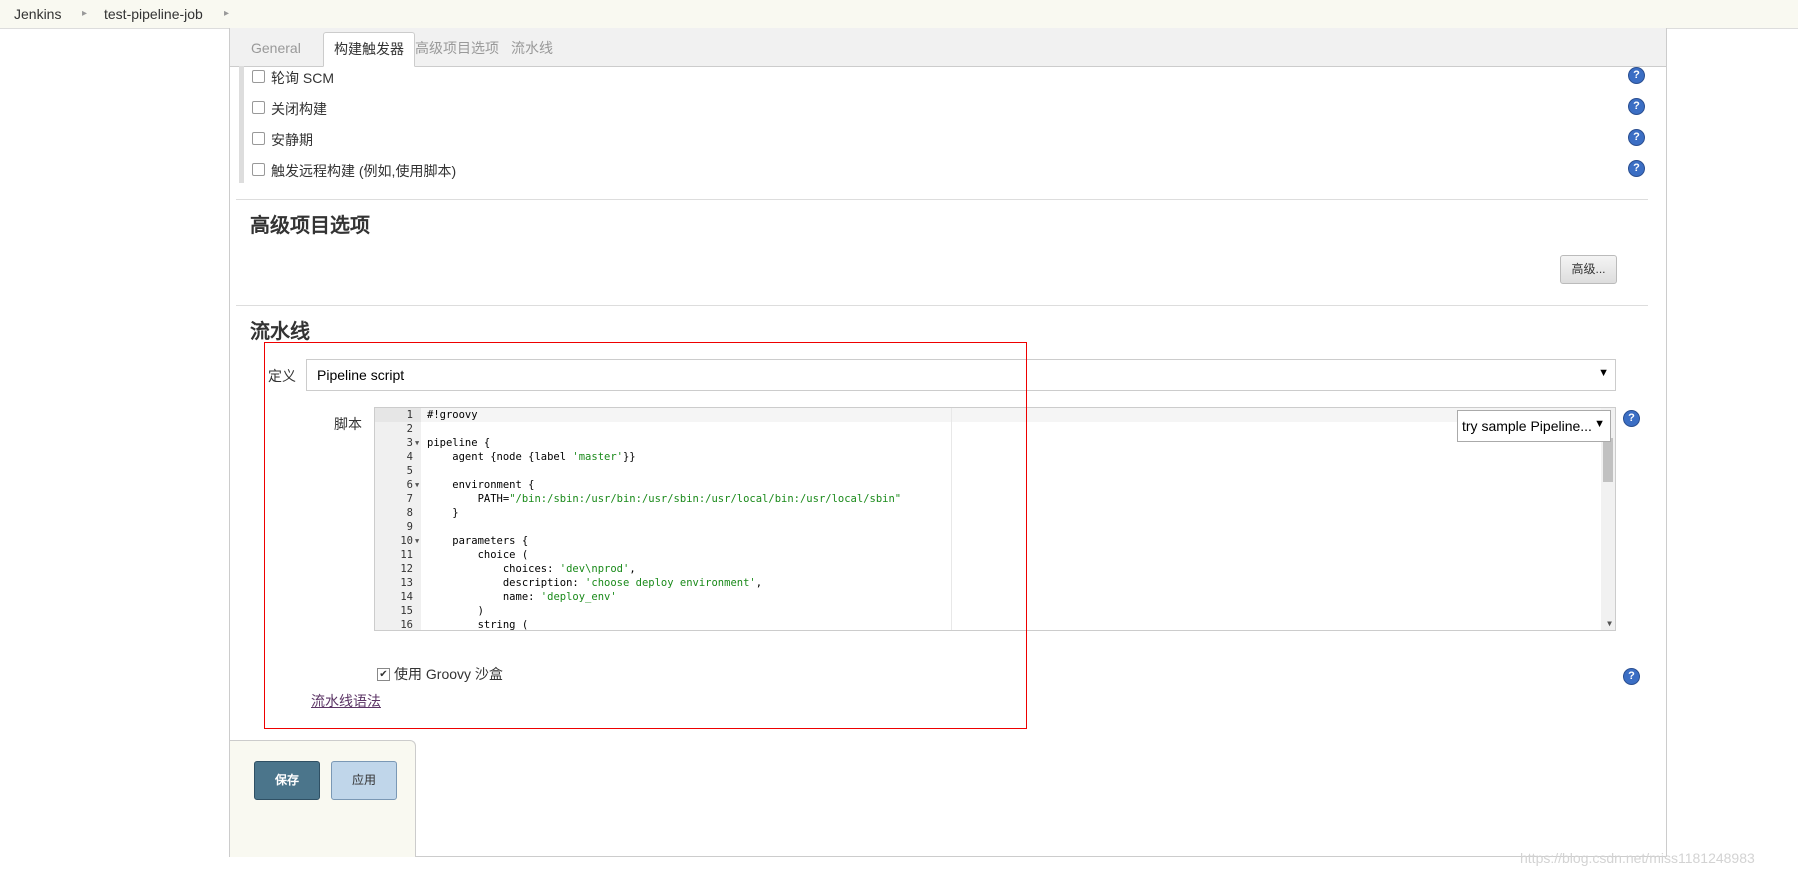  What do you see at coordinates (258, 138) in the screenshot?
I see `quiet-period-checkbox` at bounding box center [258, 138].